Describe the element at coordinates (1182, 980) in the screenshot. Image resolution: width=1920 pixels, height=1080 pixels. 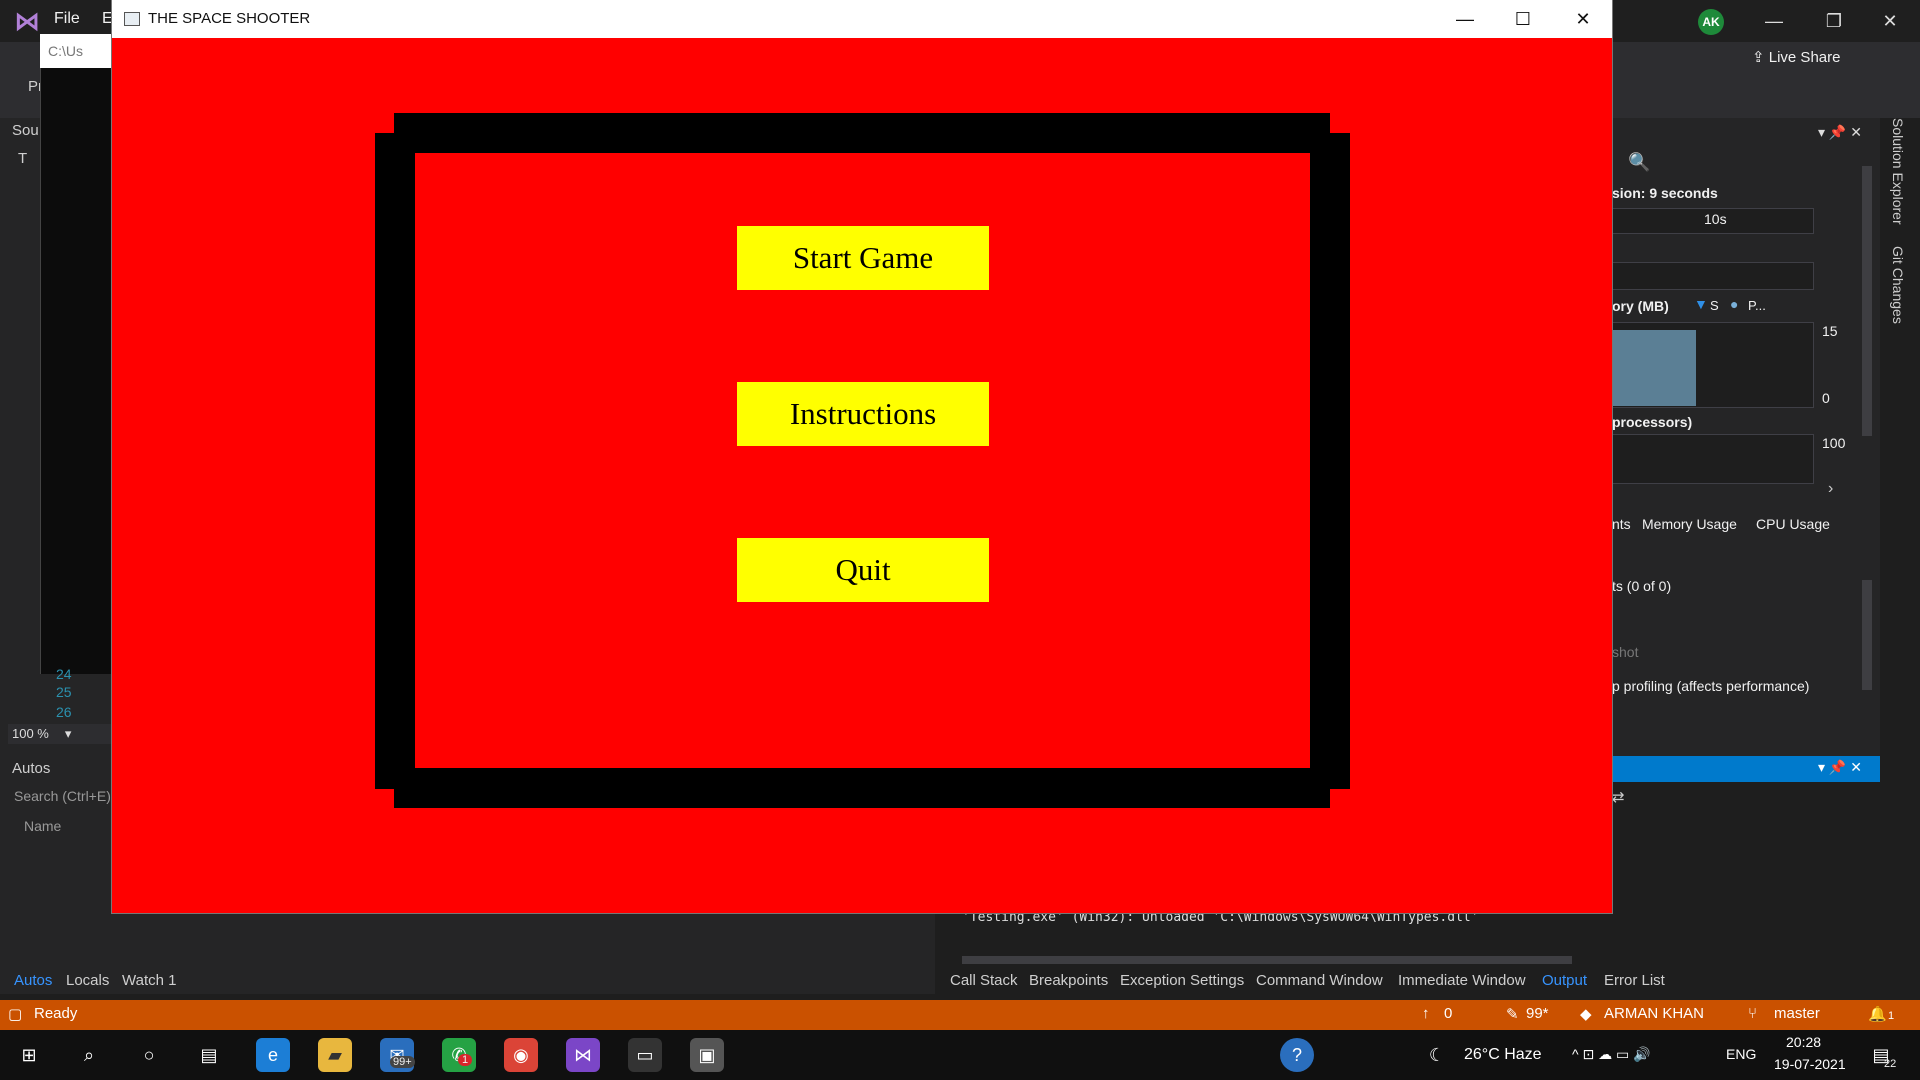
I see `tab-exception-settings: Exception Settings` at that location.